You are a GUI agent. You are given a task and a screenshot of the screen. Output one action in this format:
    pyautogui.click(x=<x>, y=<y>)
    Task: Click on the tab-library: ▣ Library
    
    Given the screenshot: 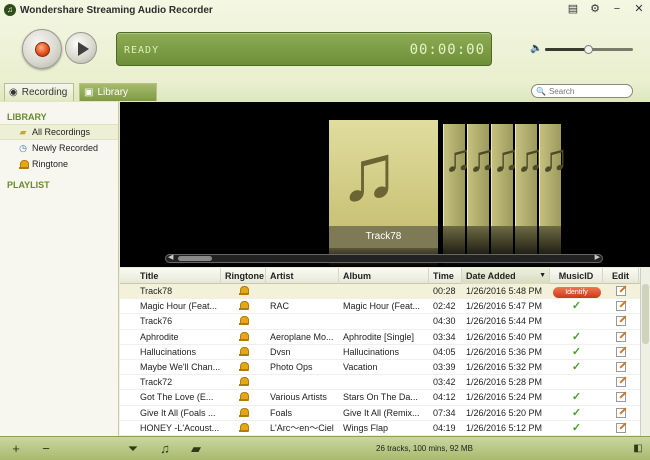 What is the action you would take?
    pyautogui.click(x=118, y=92)
    